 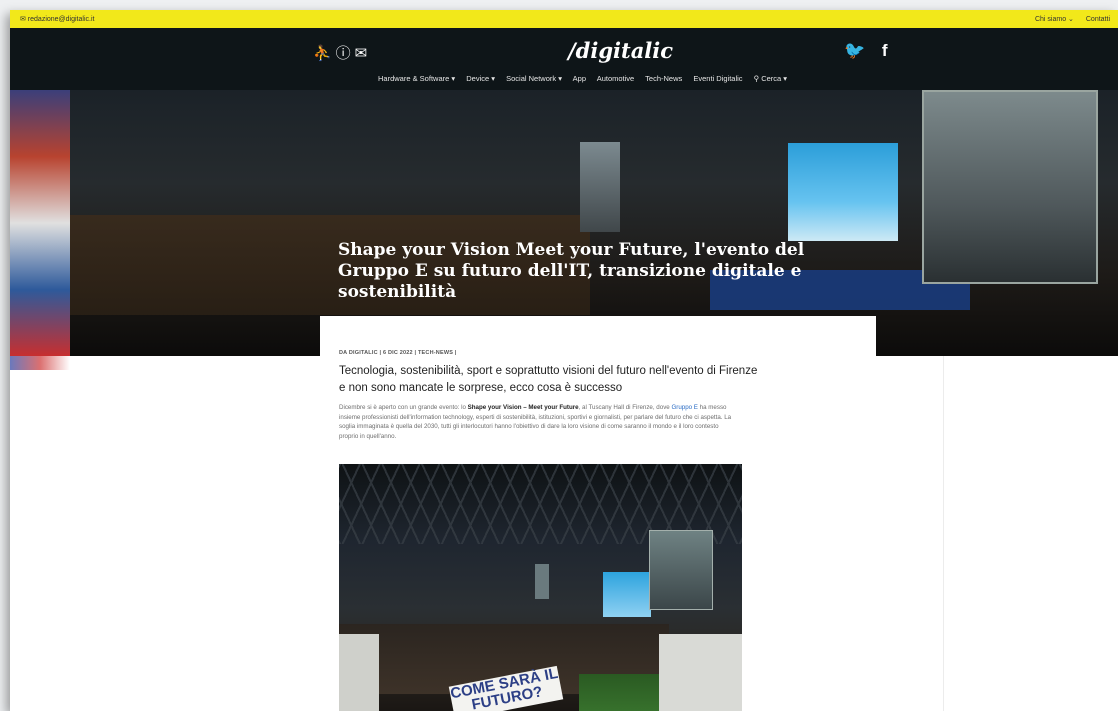 What do you see at coordinates (869, 51) in the screenshot?
I see `social-icons: 🐦 f` at bounding box center [869, 51].